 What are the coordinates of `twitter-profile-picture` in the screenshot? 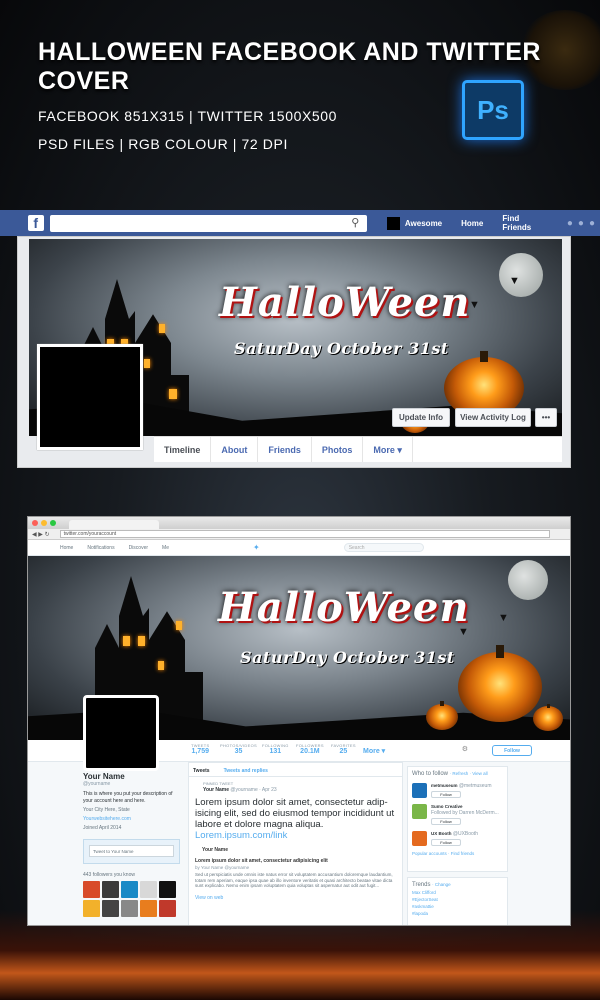 It's located at (121, 733).